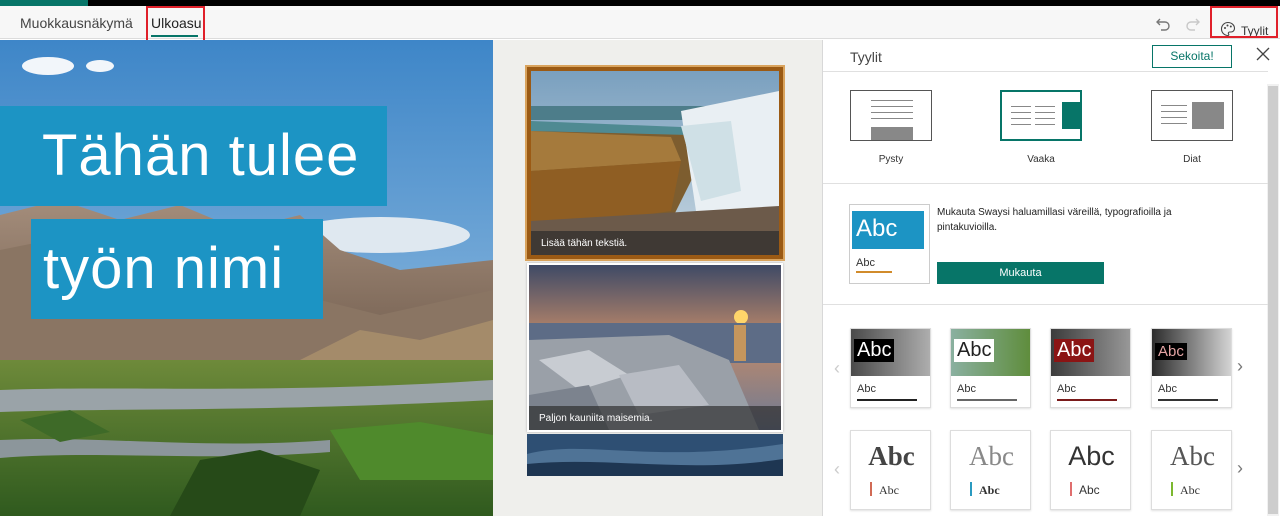 This screenshot has height=516, width=1280. What do you see at coordinates (891, 115) in the screenshot?
I see `layout-option-vertical` at bounding box center [891, 115].